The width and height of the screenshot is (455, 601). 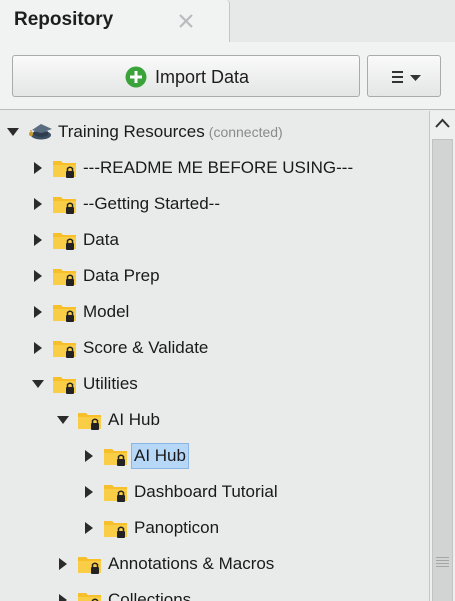 I want to click on tree-item-label: ---README ME BEFORE USING---, so click(x=218, y=167).